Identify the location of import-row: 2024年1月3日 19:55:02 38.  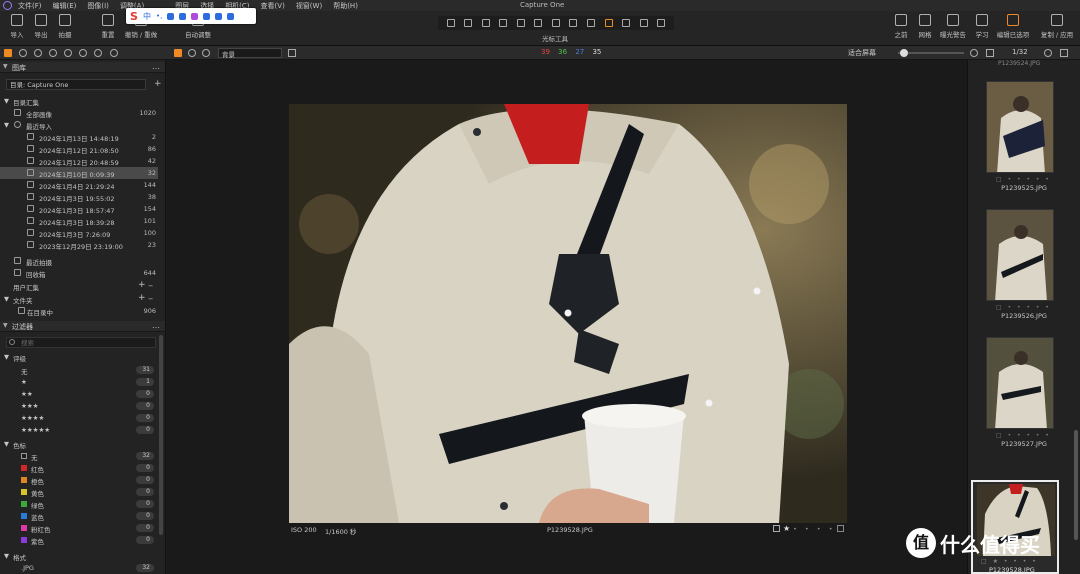
(79, 197).